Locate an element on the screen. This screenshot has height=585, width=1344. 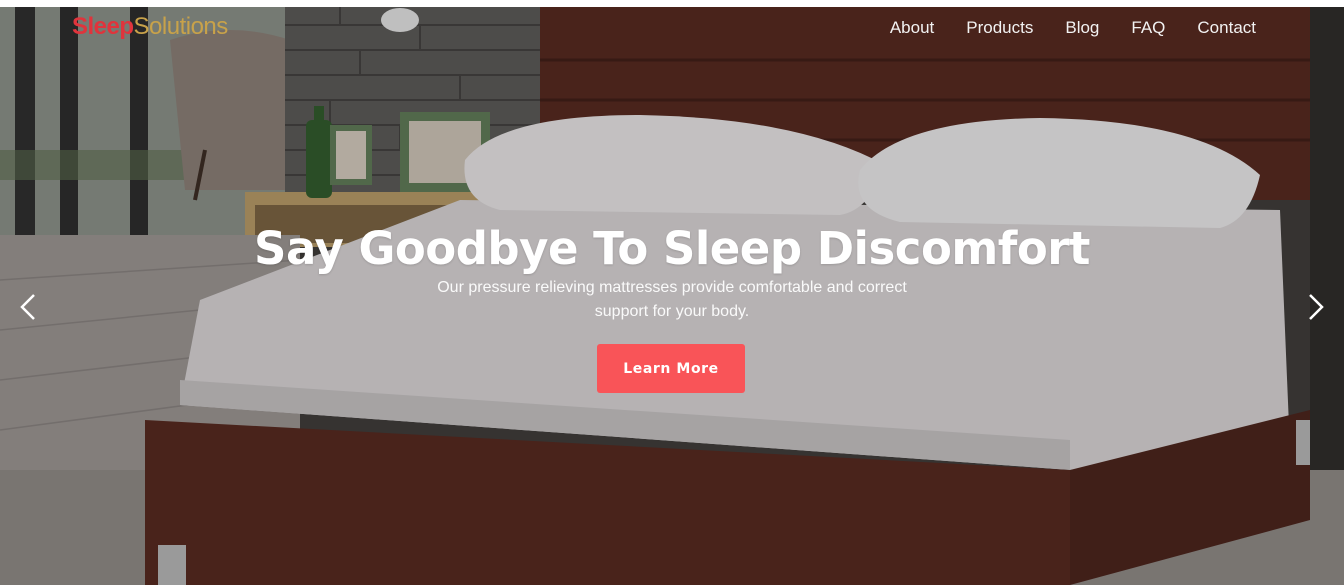
hero-headline: Say Goodbye To Sleep Discomfort is located at coordinates (672, 248).